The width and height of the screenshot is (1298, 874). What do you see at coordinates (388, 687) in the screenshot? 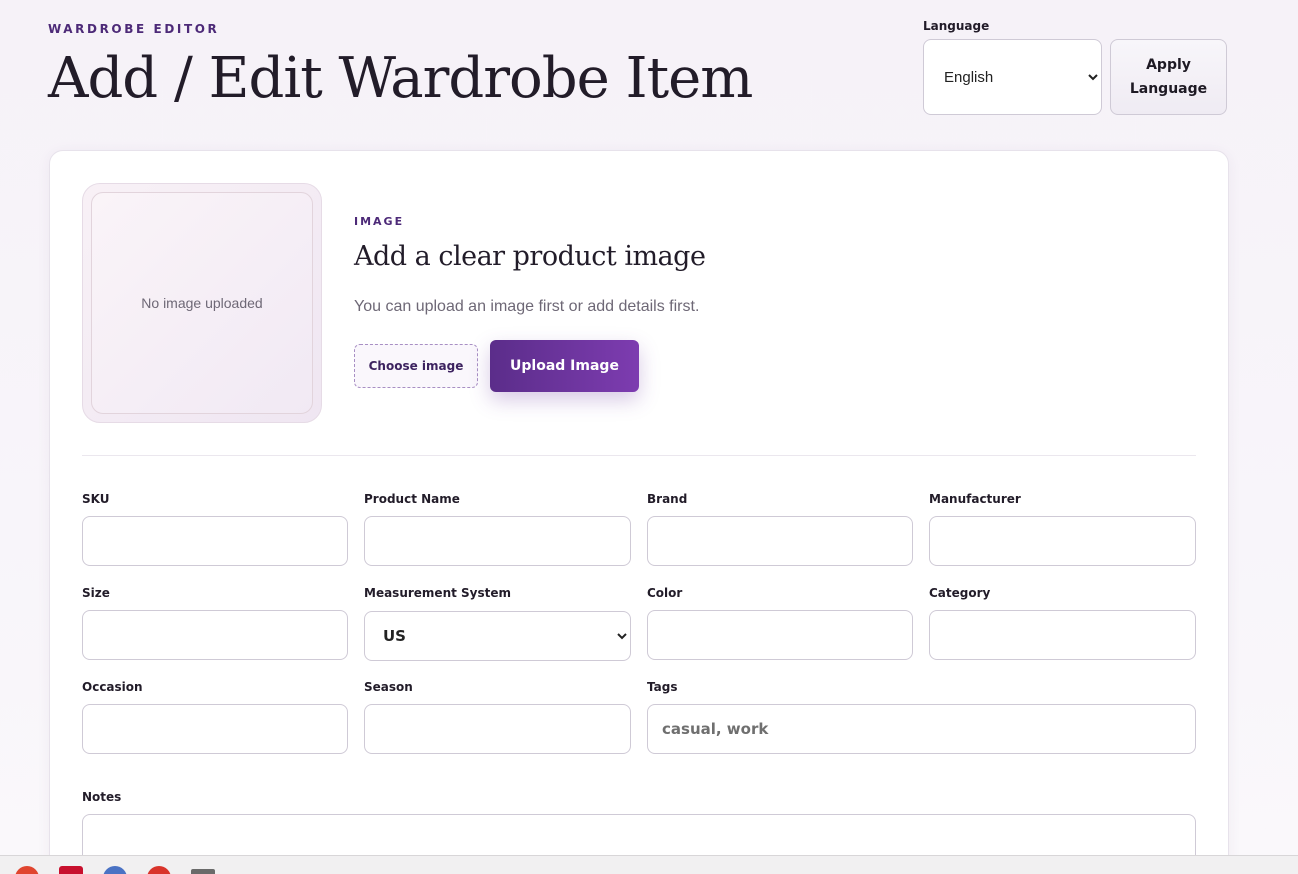
I see `season-label: Season` at bounding box center [388, 687].